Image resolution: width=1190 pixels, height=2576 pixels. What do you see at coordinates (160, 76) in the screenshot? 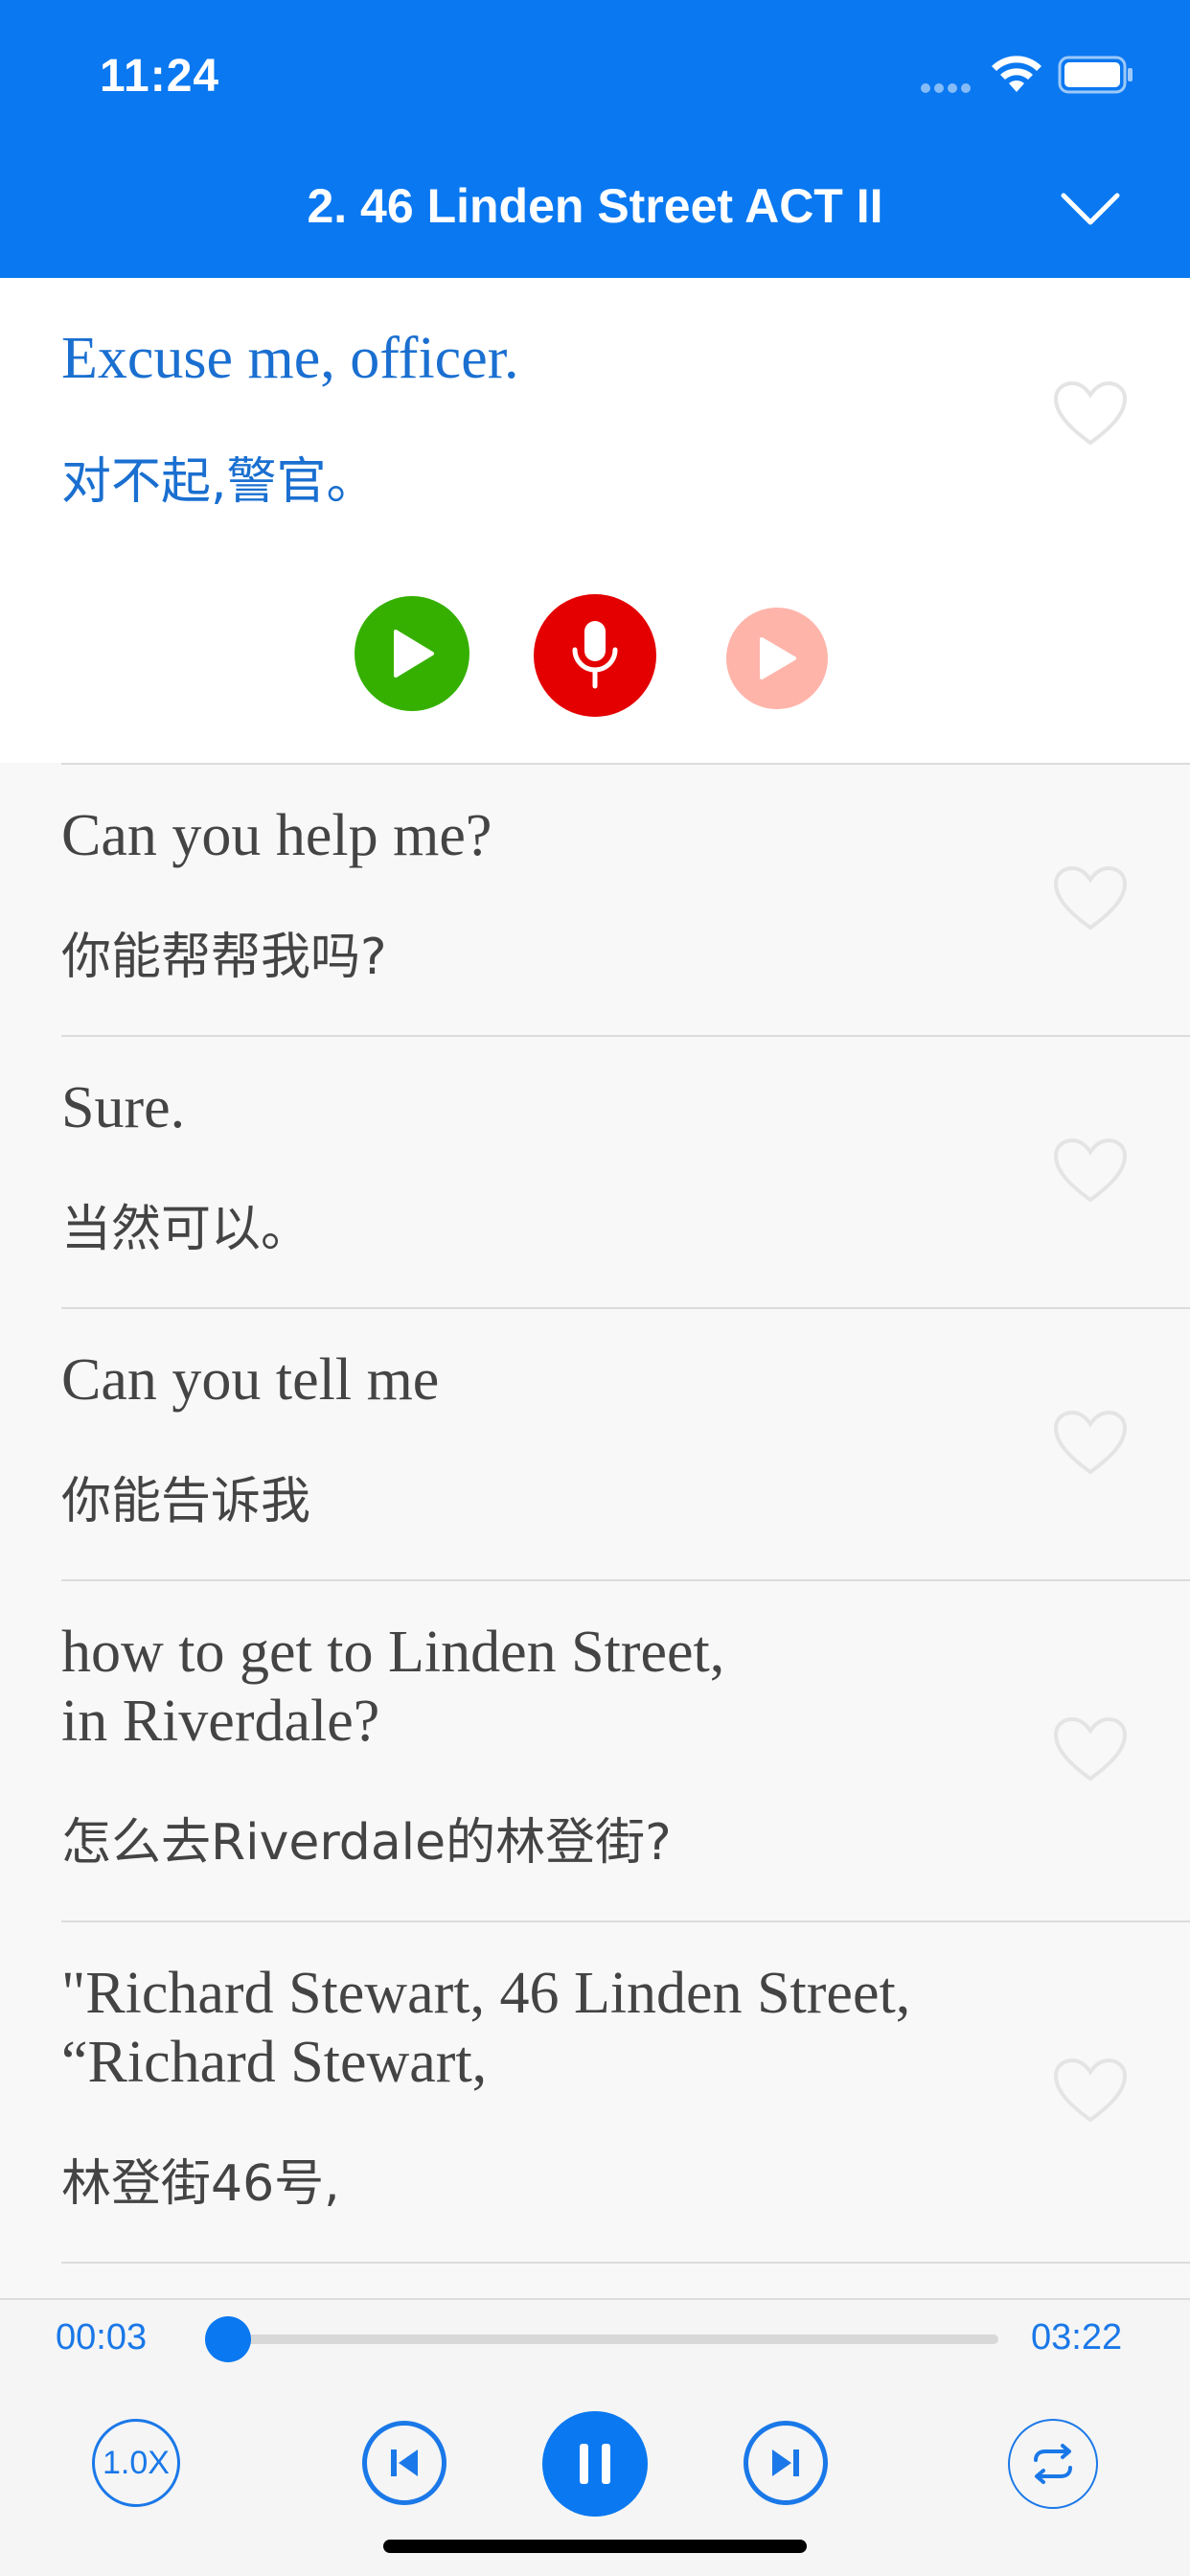
I see `status-time: 11:24` at bounding box center [160, 76].